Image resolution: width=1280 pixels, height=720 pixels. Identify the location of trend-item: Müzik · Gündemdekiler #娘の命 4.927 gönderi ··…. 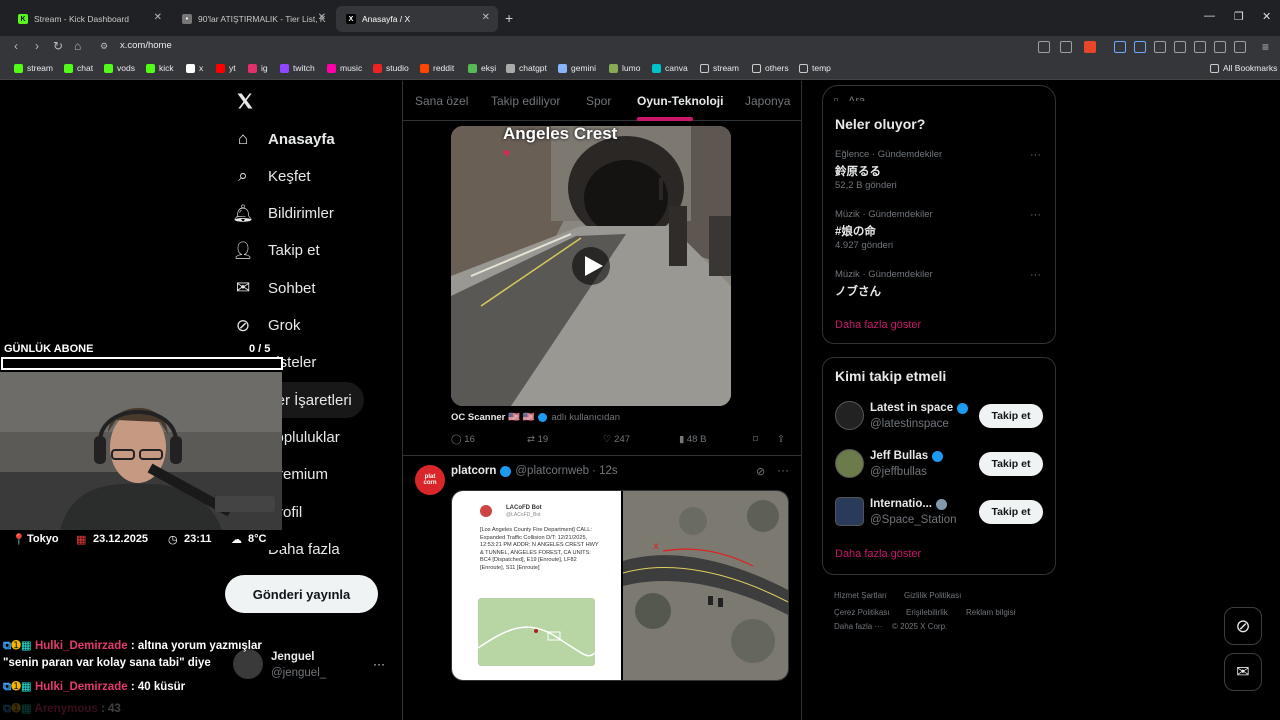
(939, 237).